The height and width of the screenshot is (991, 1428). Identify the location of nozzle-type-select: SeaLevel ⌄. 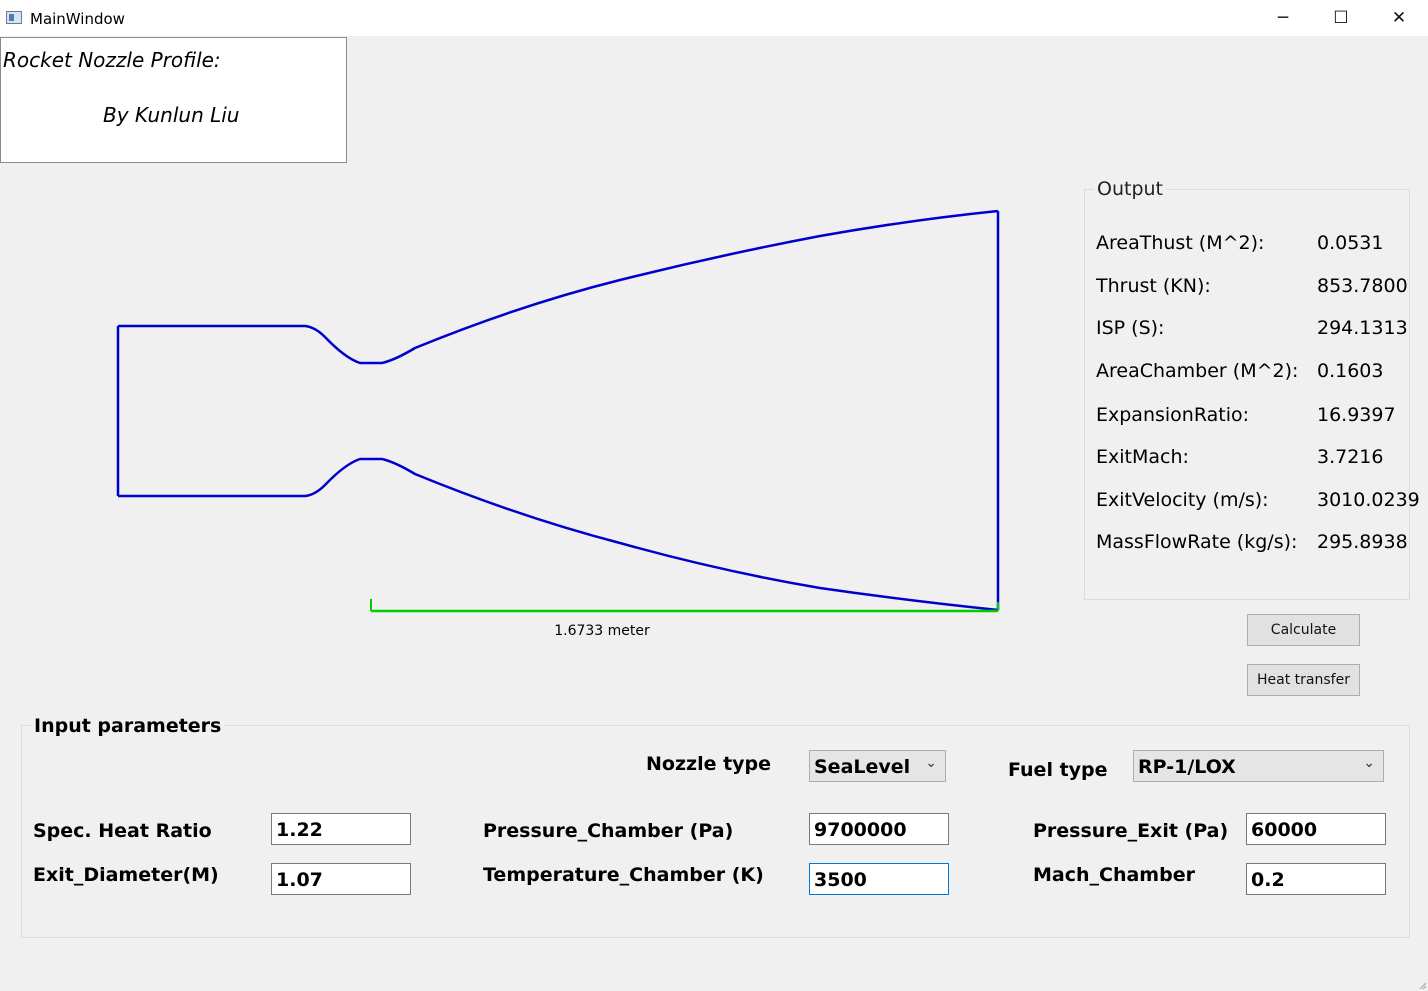
(877, 766).